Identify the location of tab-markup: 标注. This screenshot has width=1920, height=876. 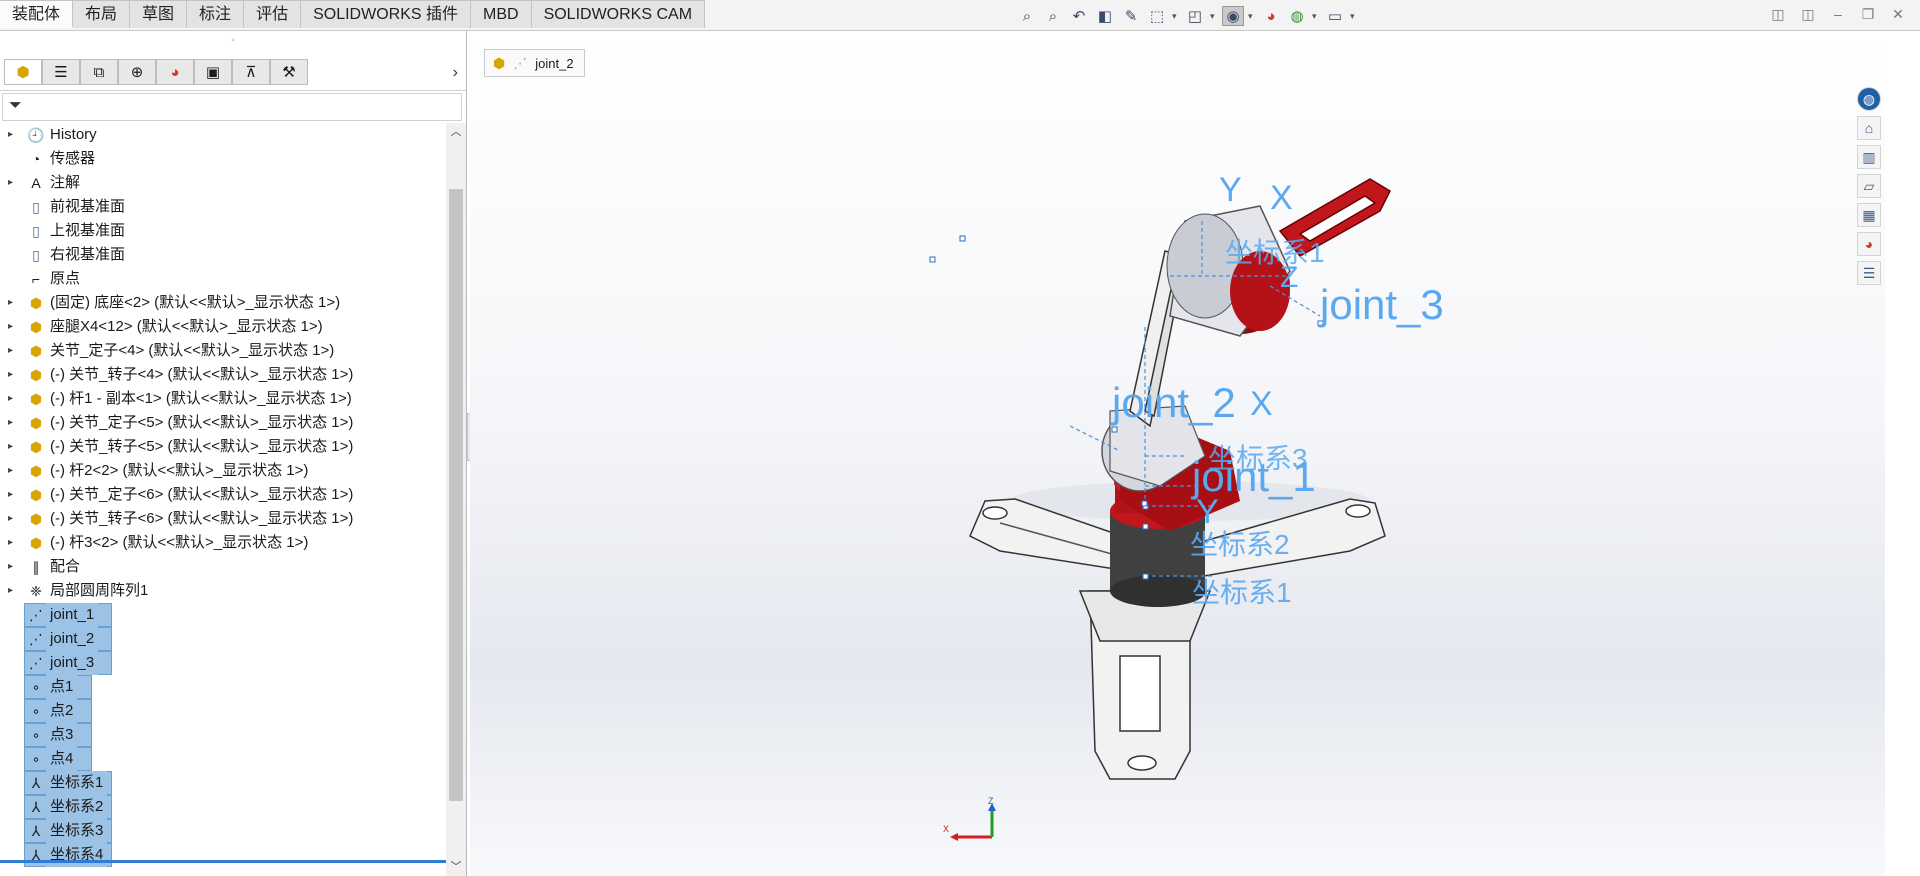
(216, 14).